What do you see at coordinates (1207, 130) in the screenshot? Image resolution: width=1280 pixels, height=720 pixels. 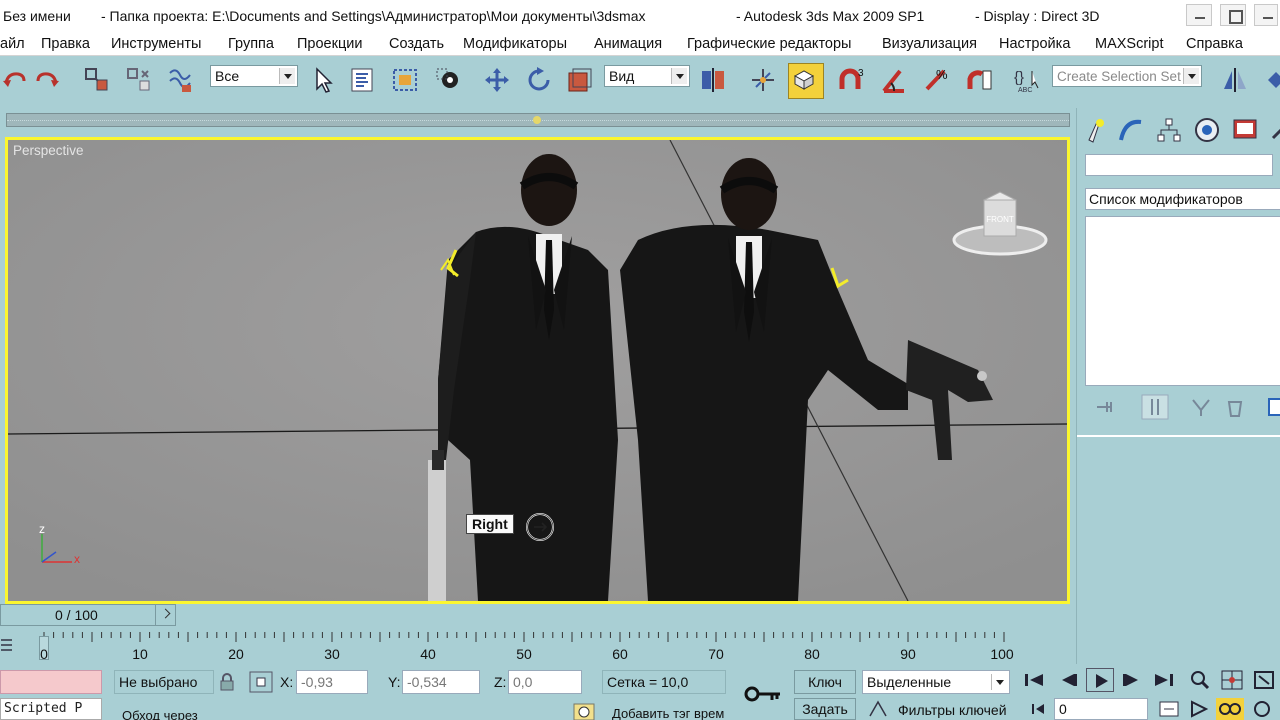 I see `motion-tab-icon` at bounding box center [1207, 130].